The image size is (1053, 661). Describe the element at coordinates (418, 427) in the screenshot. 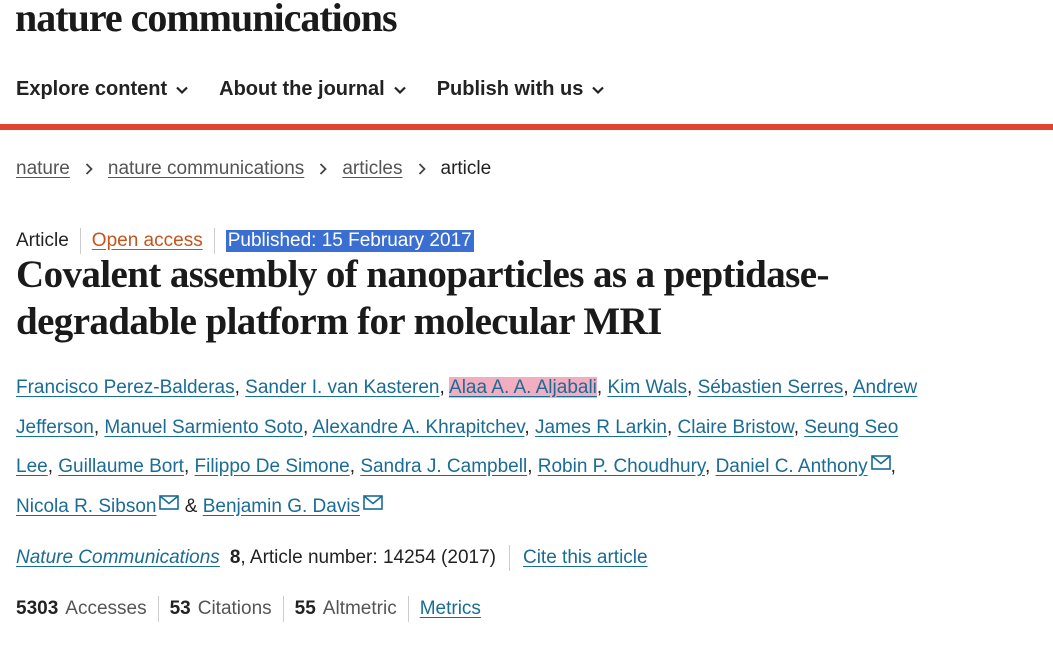

I see `author-link: Alexandre A. Khrapitchev` at that location.